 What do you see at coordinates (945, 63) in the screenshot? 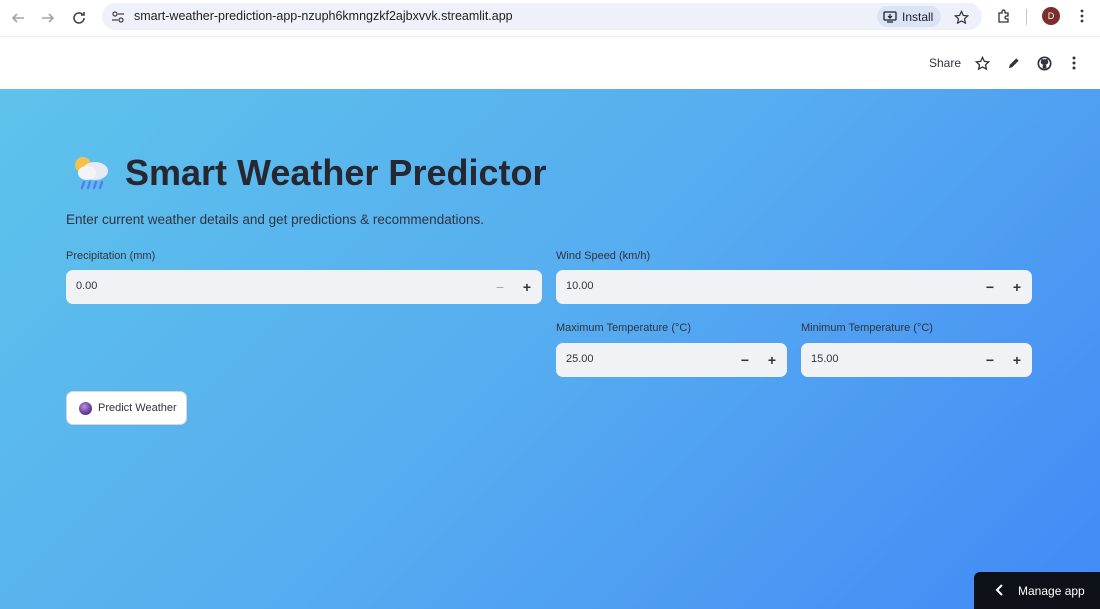
I see `share-button: Share` at bounding box center [945, 63].